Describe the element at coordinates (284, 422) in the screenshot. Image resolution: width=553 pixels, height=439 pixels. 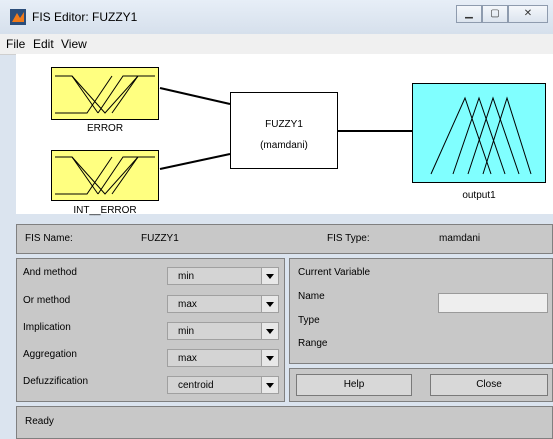
I see `status-bar: Ready` at that location.